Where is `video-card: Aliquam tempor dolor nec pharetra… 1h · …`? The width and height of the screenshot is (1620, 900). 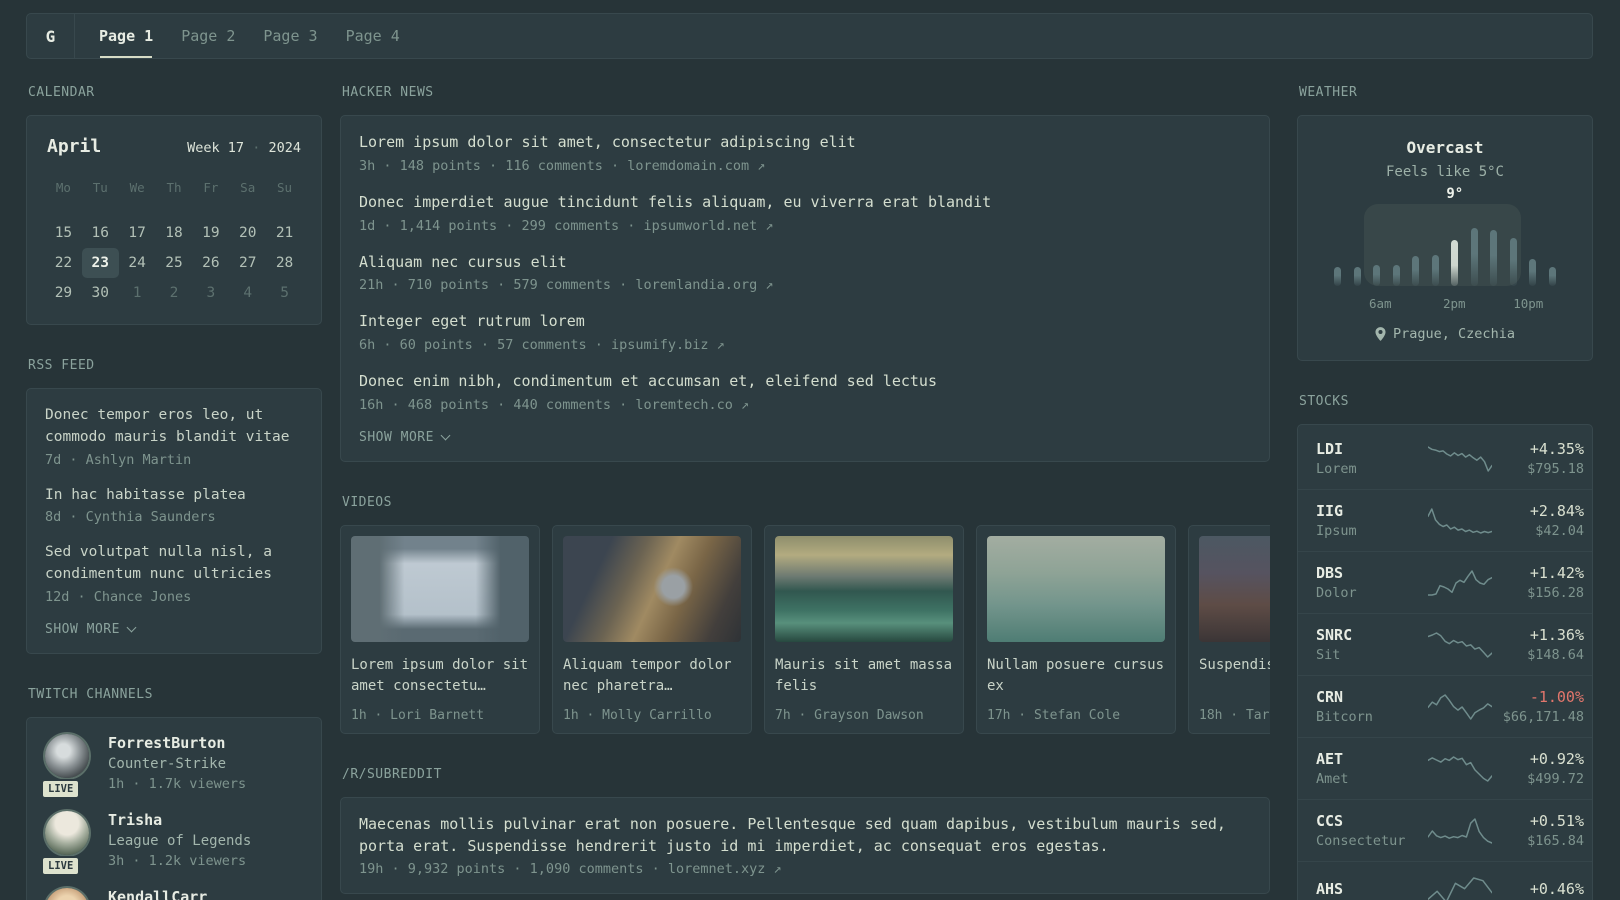 video-card: Aliquam tempor dolor nec pharetra… 1h · … is located at coordinates (652, 629).